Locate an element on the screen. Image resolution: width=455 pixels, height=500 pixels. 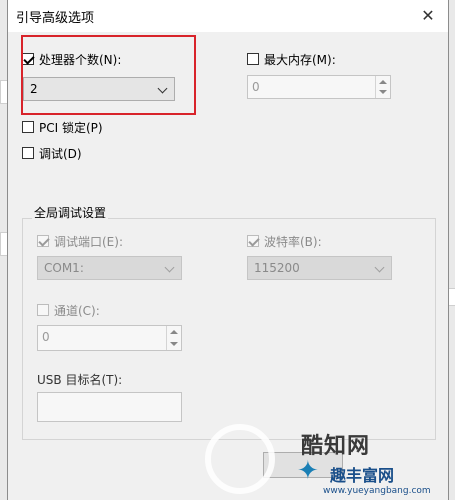
baud-rate-checkbox is located at coordinates (253, 241).